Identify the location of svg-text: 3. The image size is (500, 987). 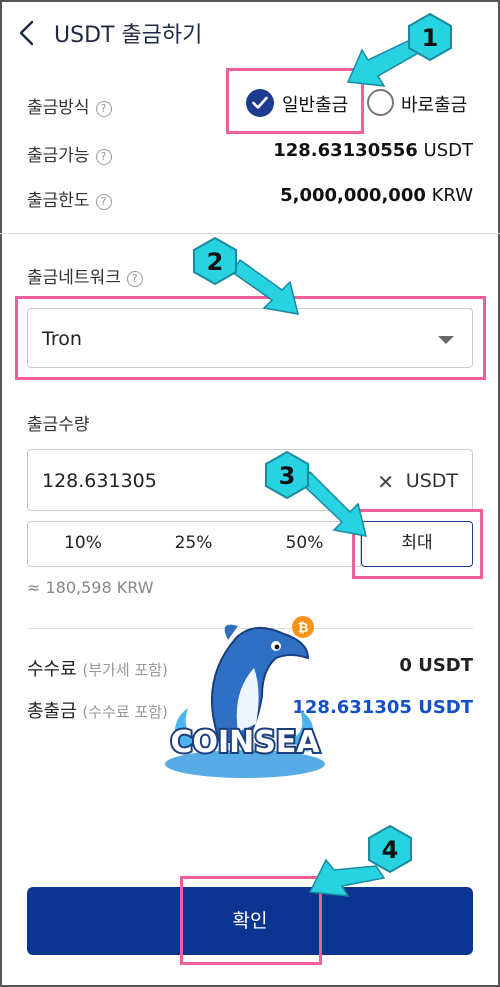
(287, 476).